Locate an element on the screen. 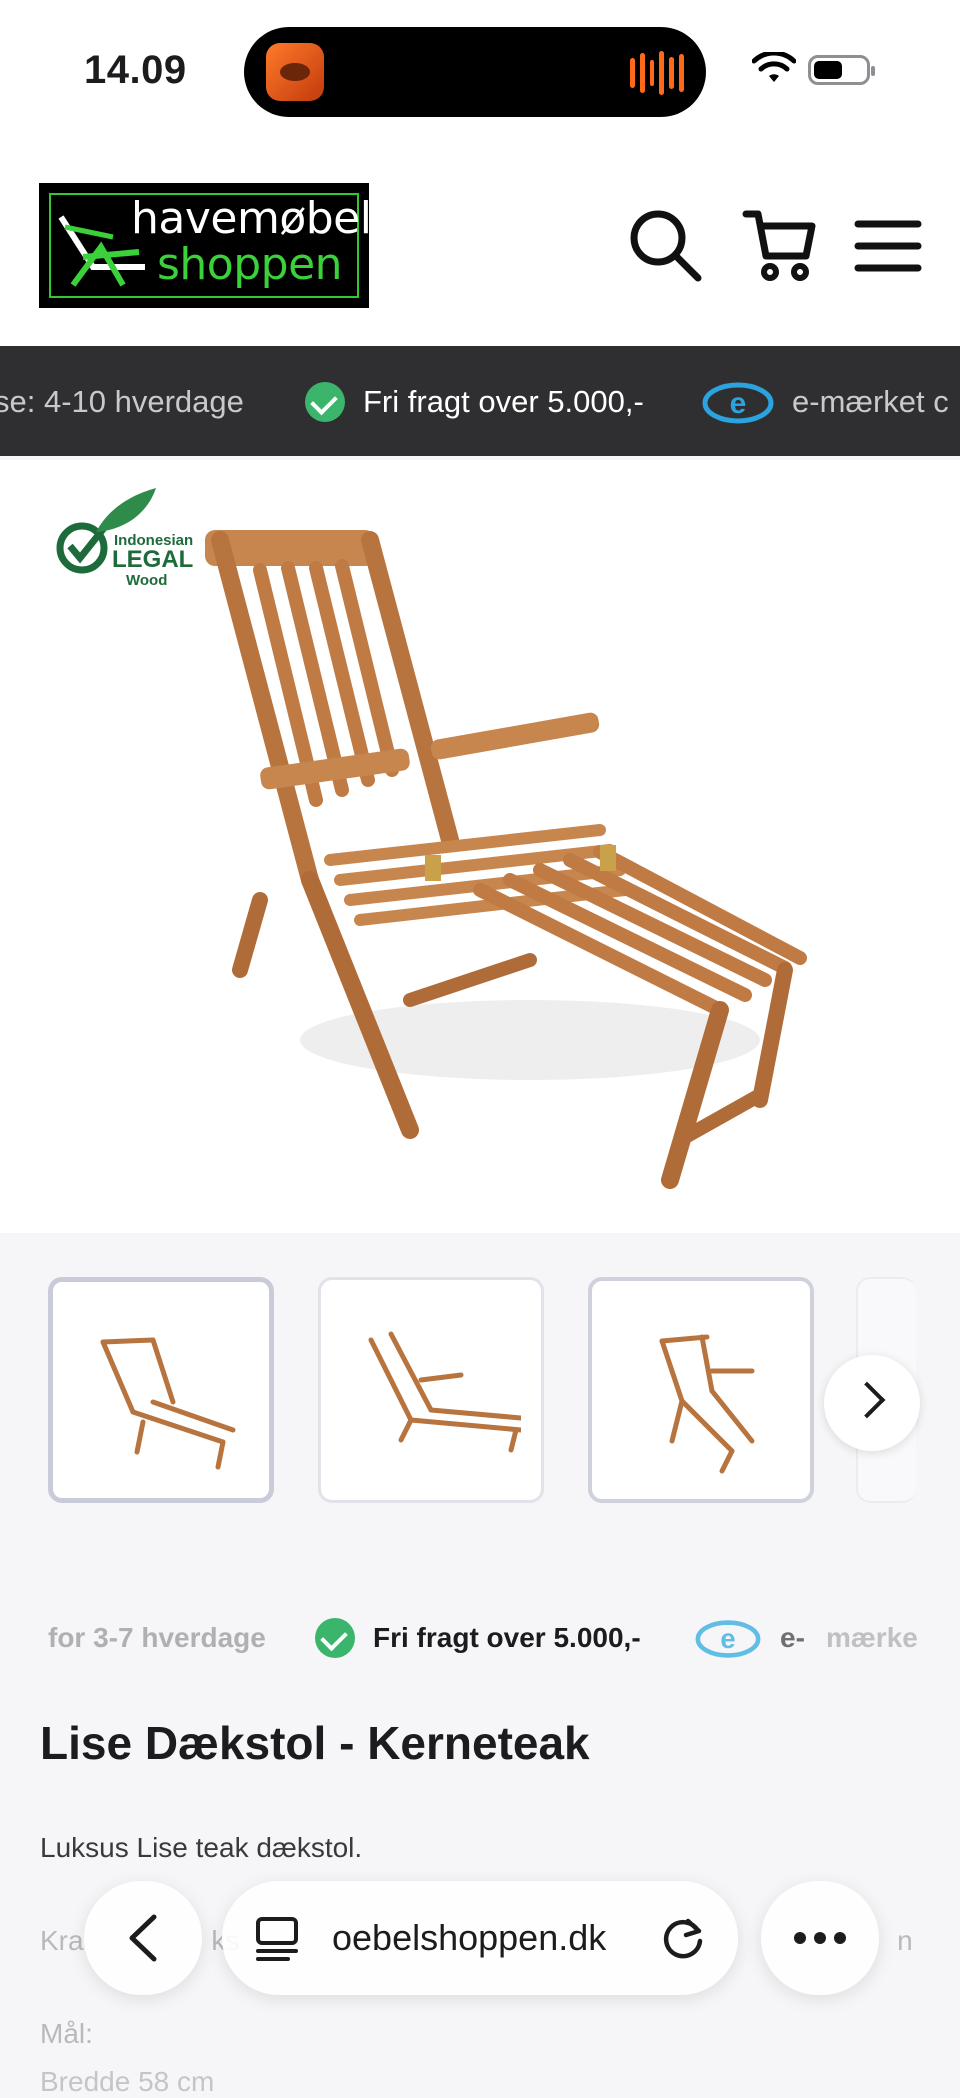 This screenshot has width=960, height=2098. product-text-fragment-1: Kra is located at coordinates (62, 1940).